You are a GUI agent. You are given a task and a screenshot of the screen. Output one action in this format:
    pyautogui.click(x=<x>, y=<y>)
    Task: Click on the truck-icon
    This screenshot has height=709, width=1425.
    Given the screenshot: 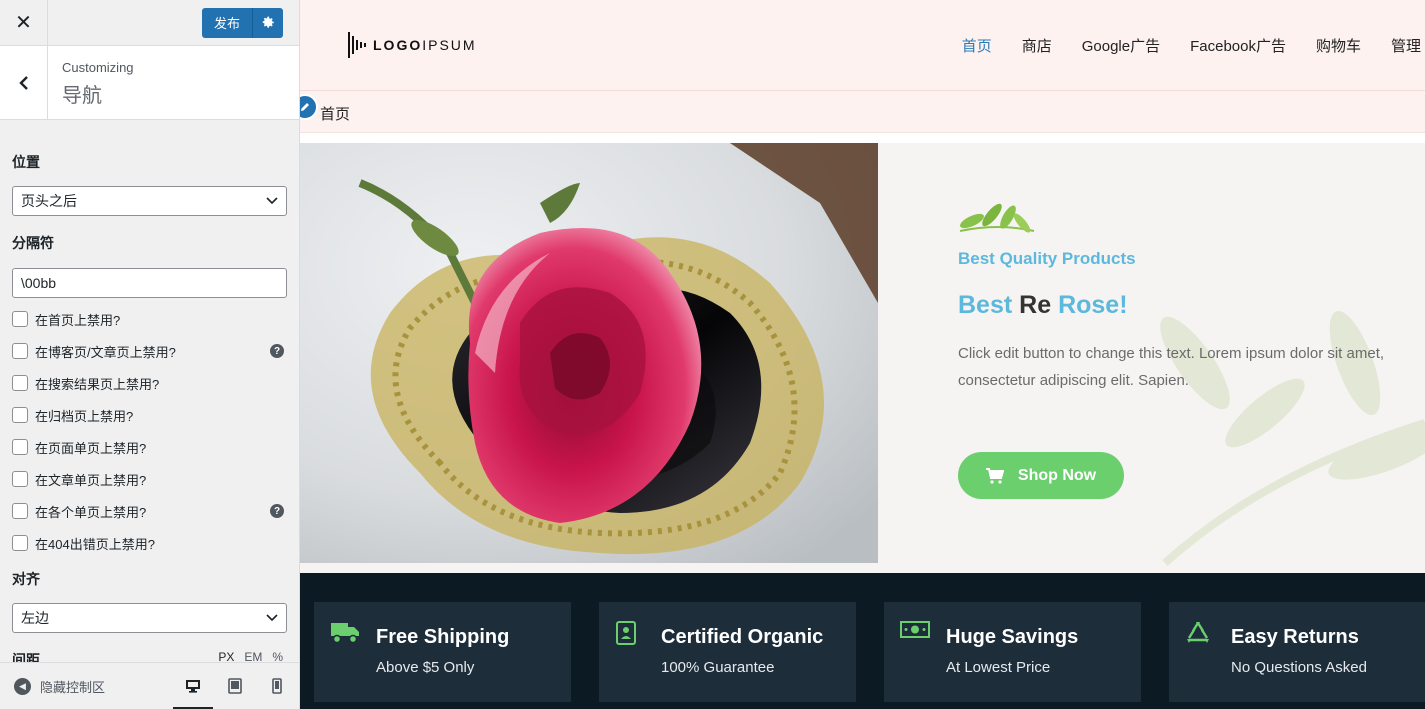 What is the action you would take?
    pyautogui.click(x=345, y=633)
    